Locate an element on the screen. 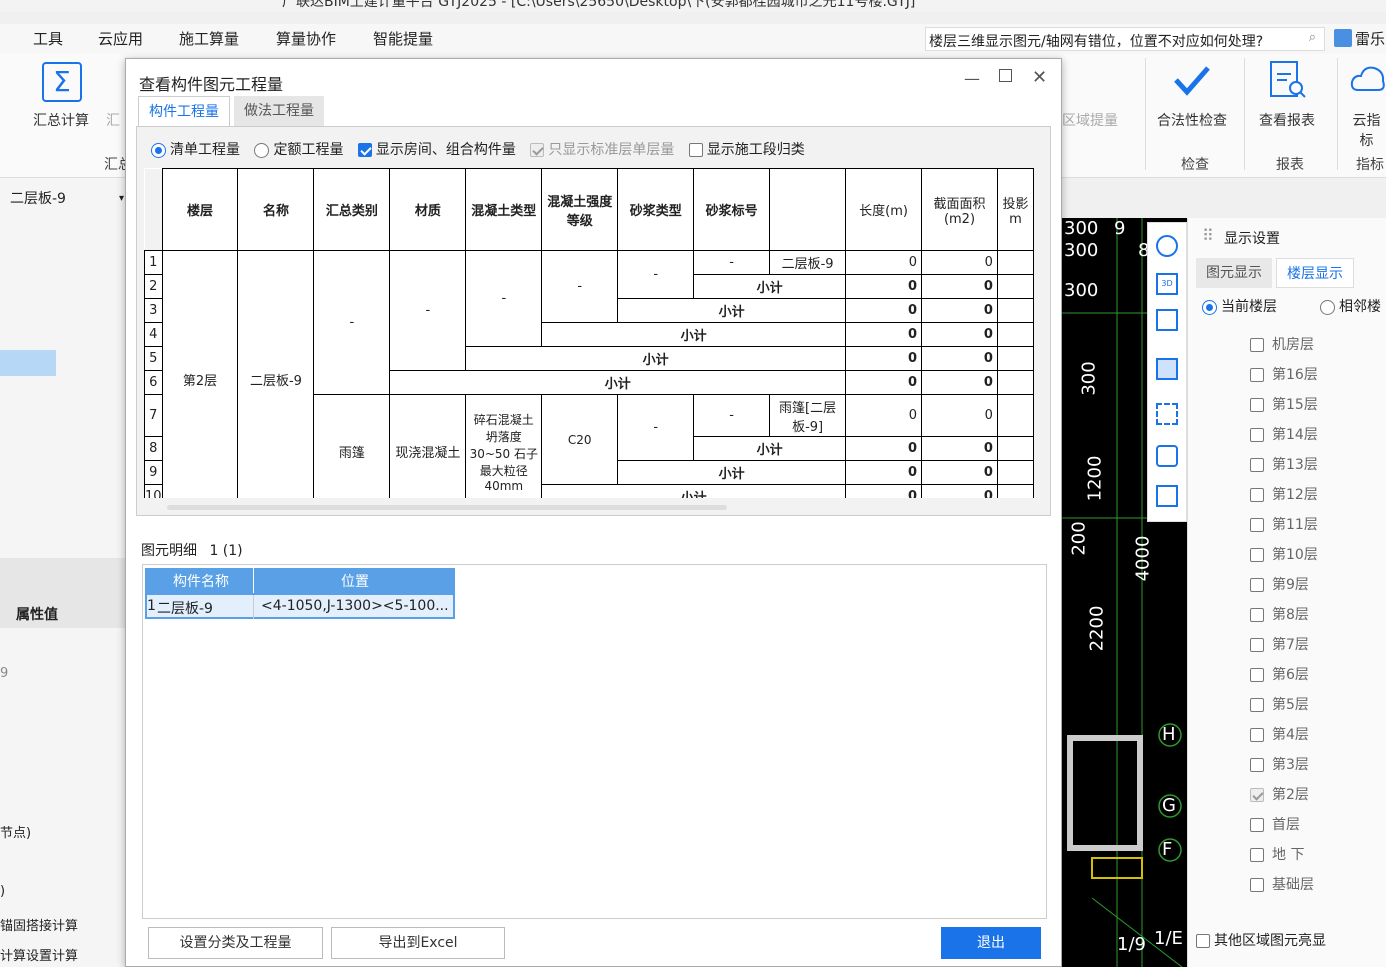  cell-mortar-grade: - is located at coordinates (732, 262).